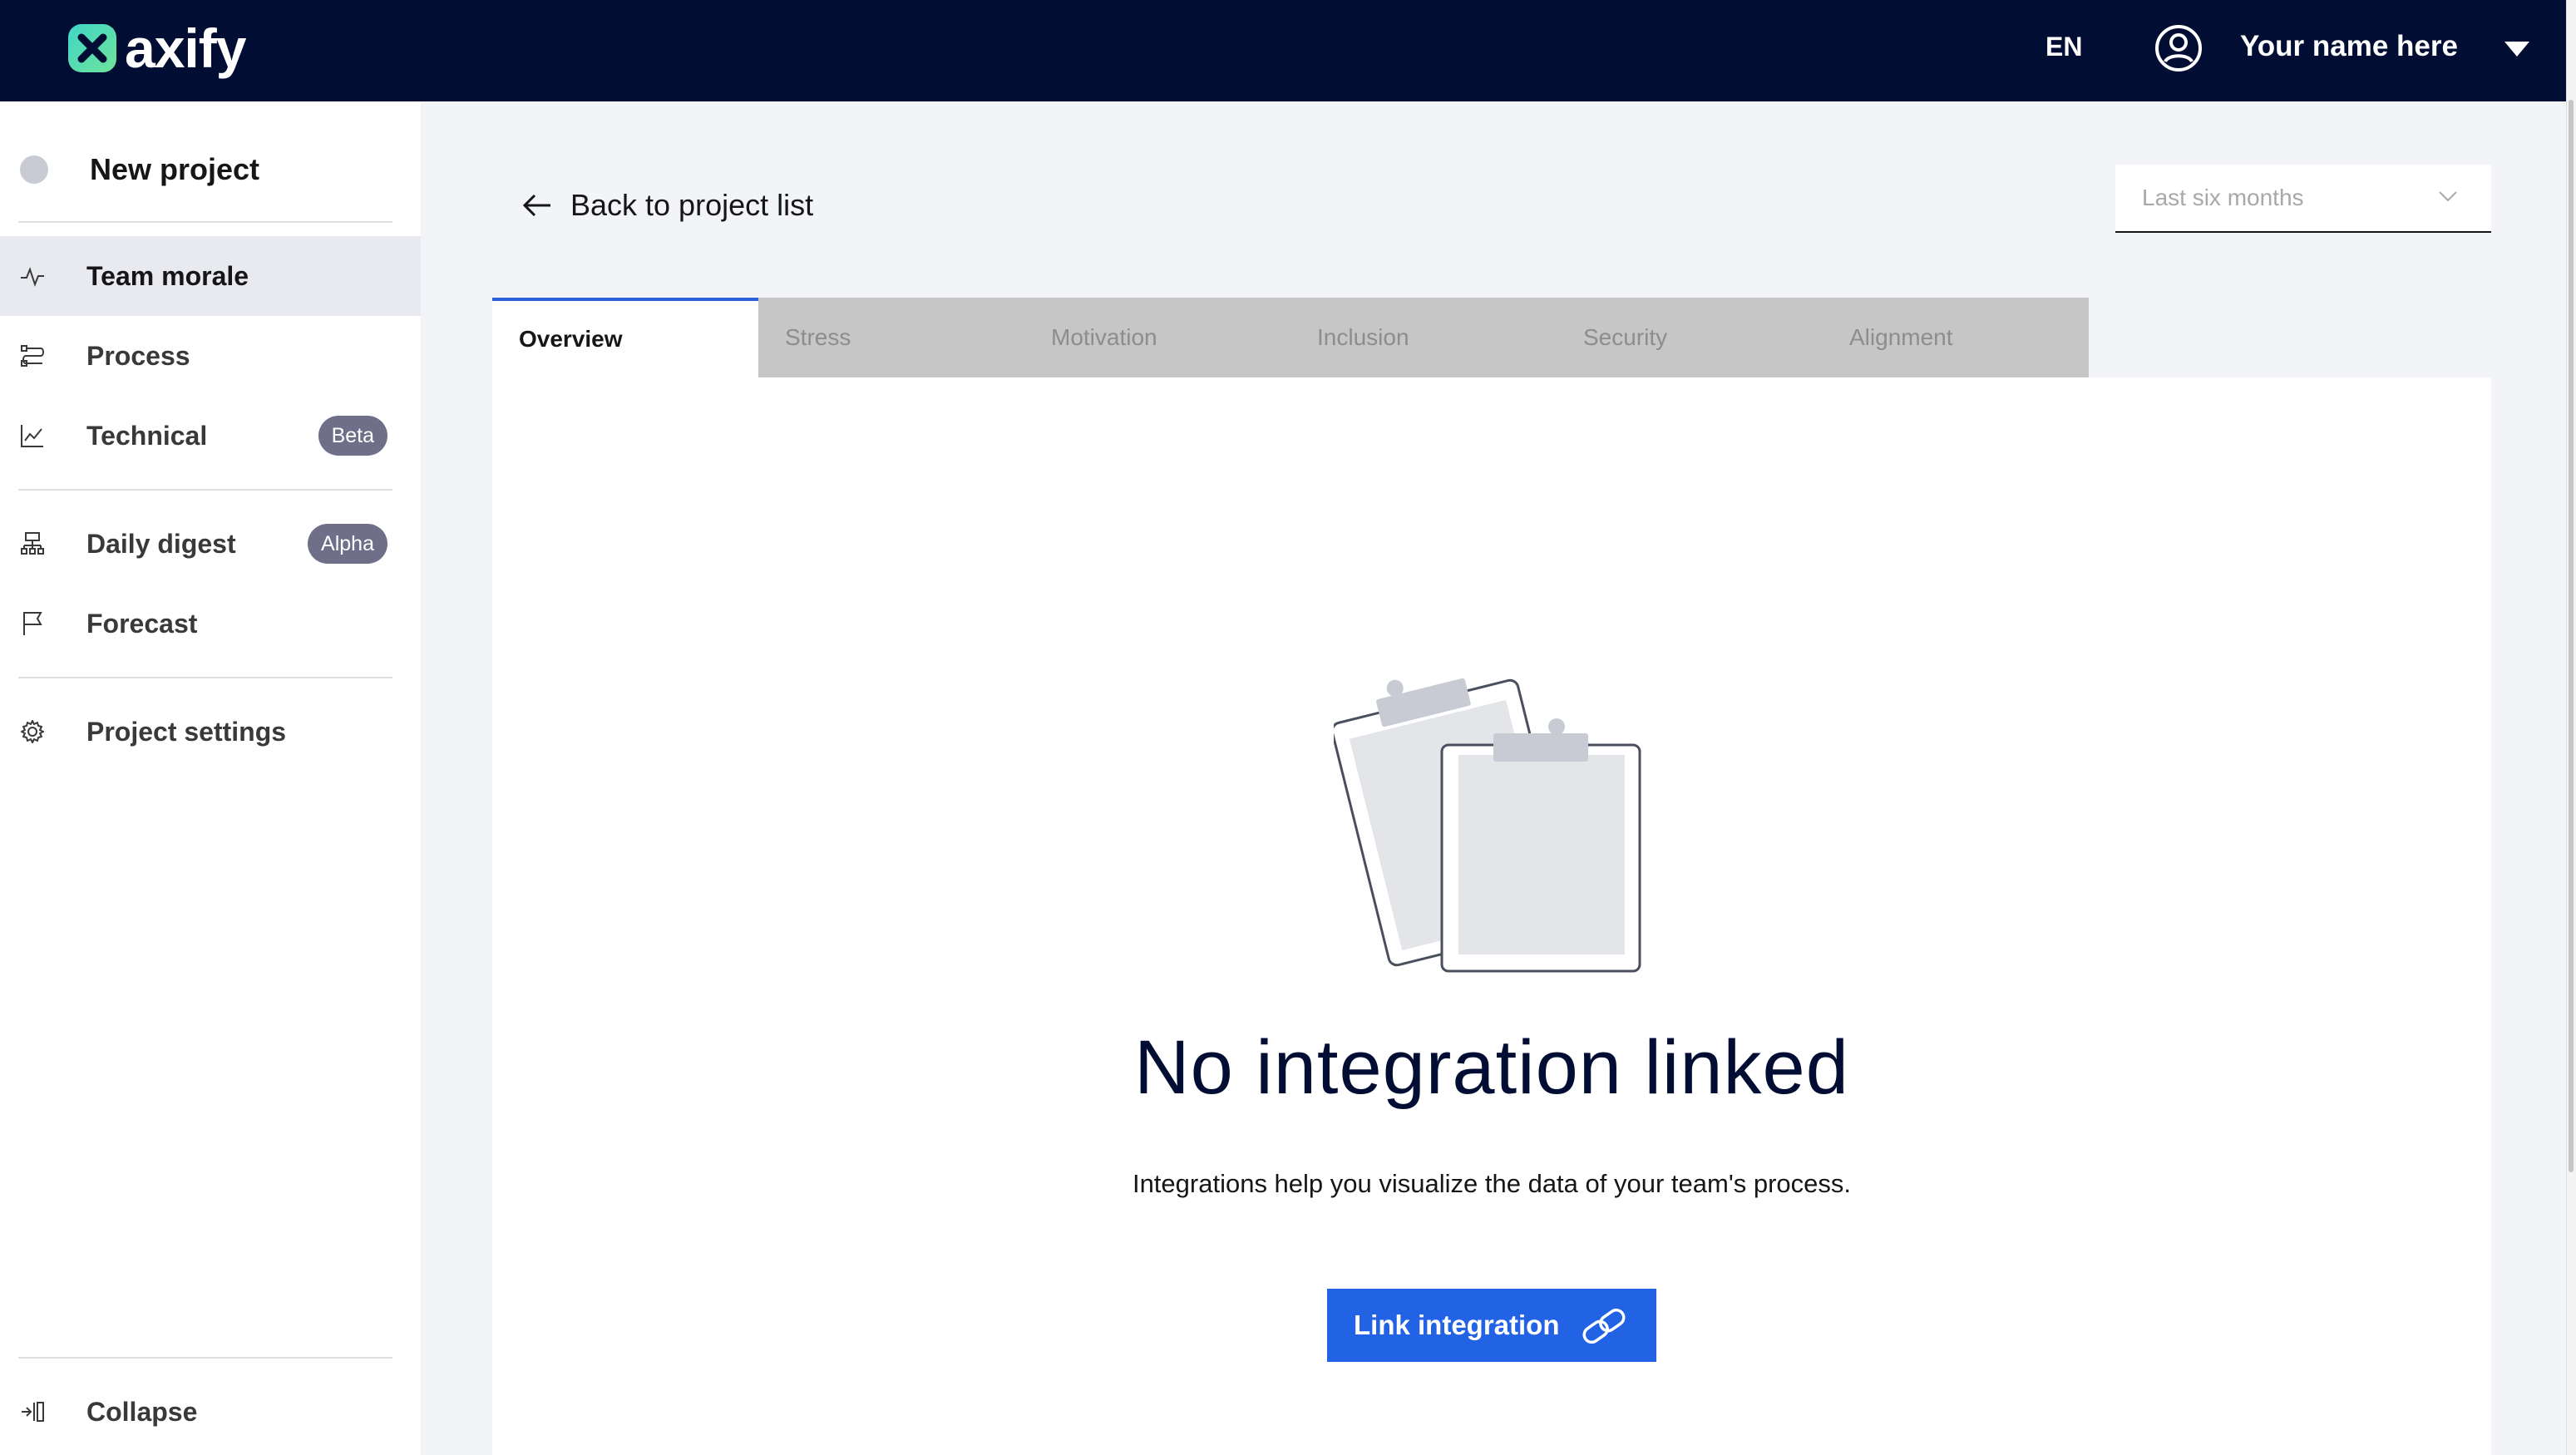 This screenshot has height=1455, width=2576. I want to click on project-avatar, so click(34, 169).